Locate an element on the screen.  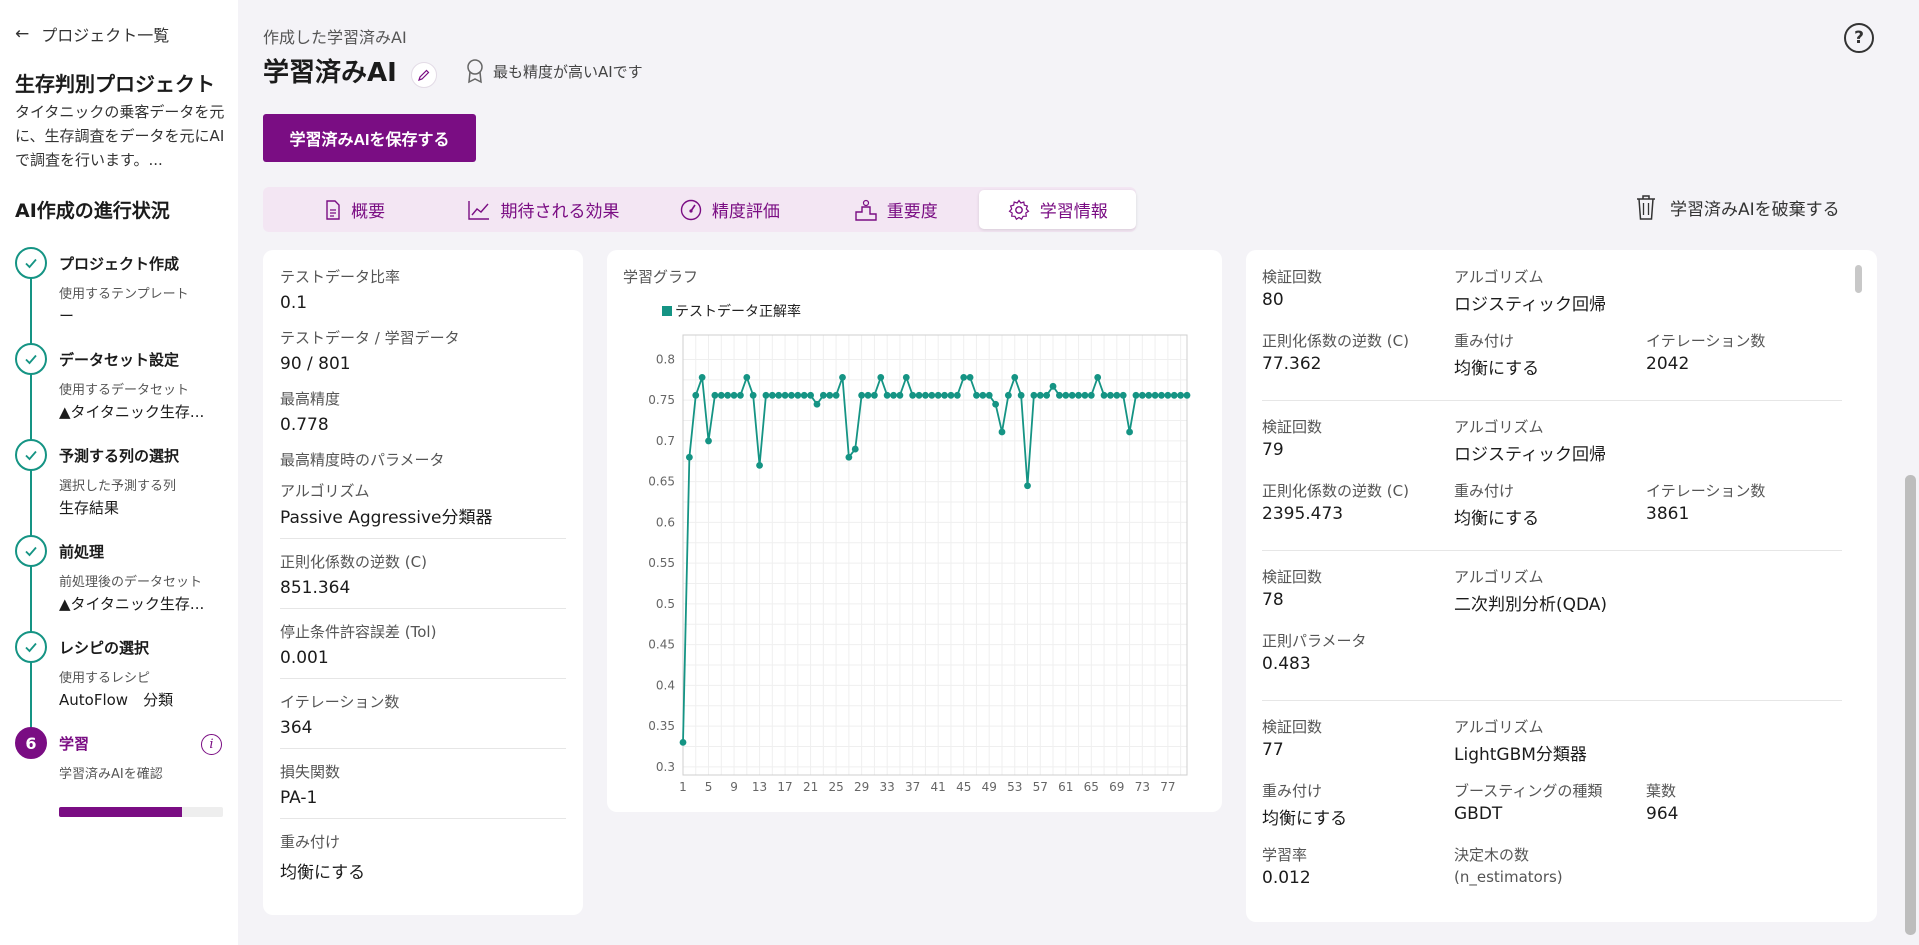
x-tick-label: 73 is located at coordinates (1142, 787).